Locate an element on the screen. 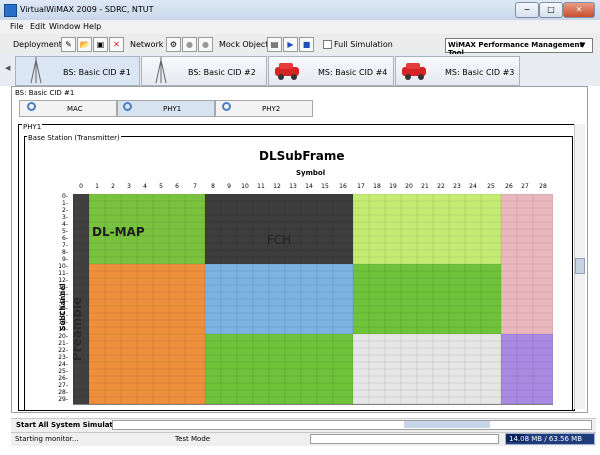 Image resolution: width=600 pixels, height=455 pixels. y-tick-label: 16- is located at coordinates (63, 308).